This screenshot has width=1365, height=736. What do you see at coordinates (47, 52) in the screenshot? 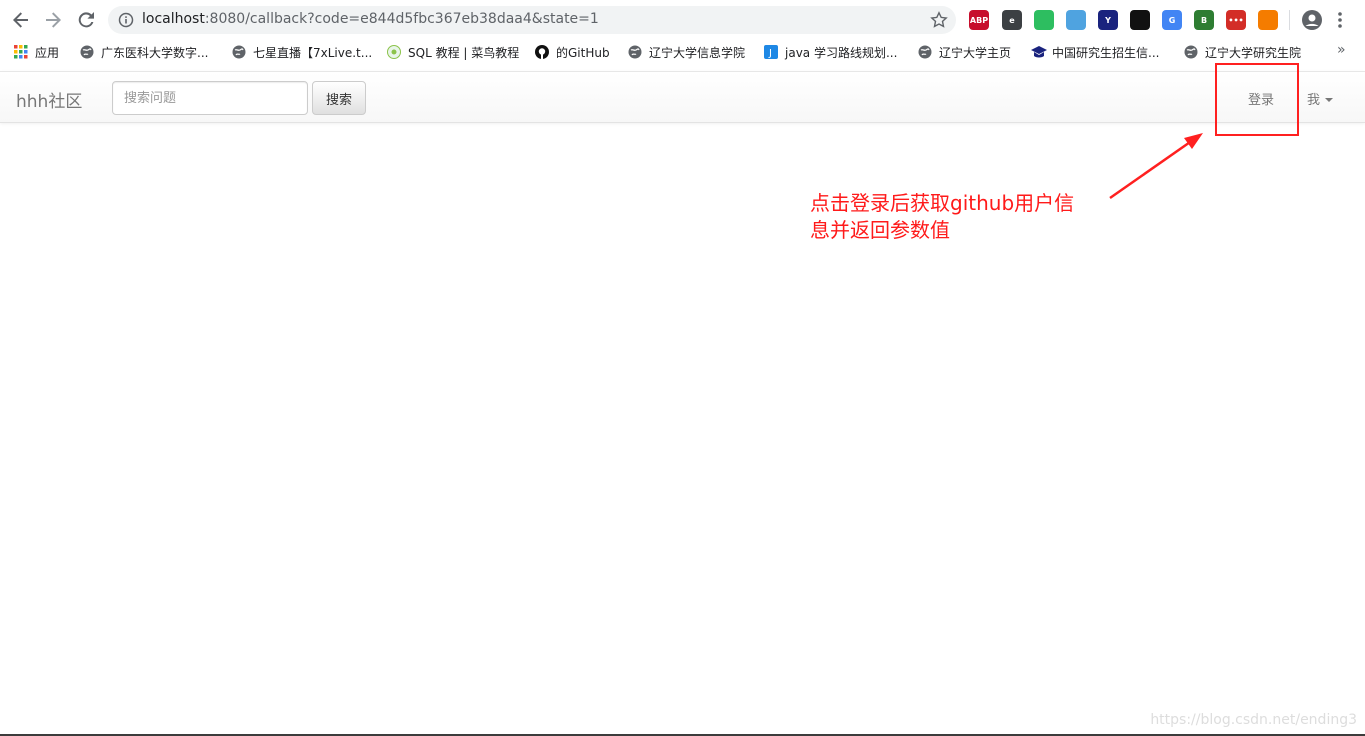
I see `bookmark-label: 应用` at bounding box center [47, 52].